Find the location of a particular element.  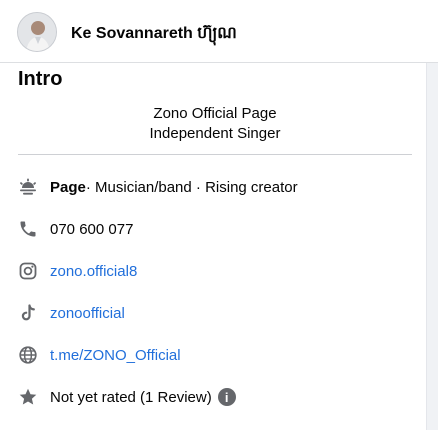

rating-row: Not yet rated (1 Review) i is located at coordinates (218, 397).